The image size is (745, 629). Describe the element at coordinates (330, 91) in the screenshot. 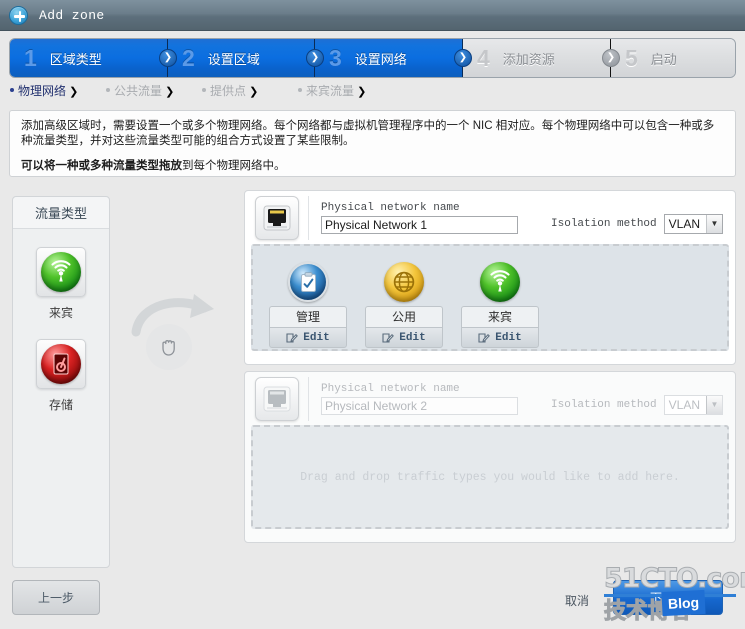

I see `substep-label: 来宾流量` at that location.